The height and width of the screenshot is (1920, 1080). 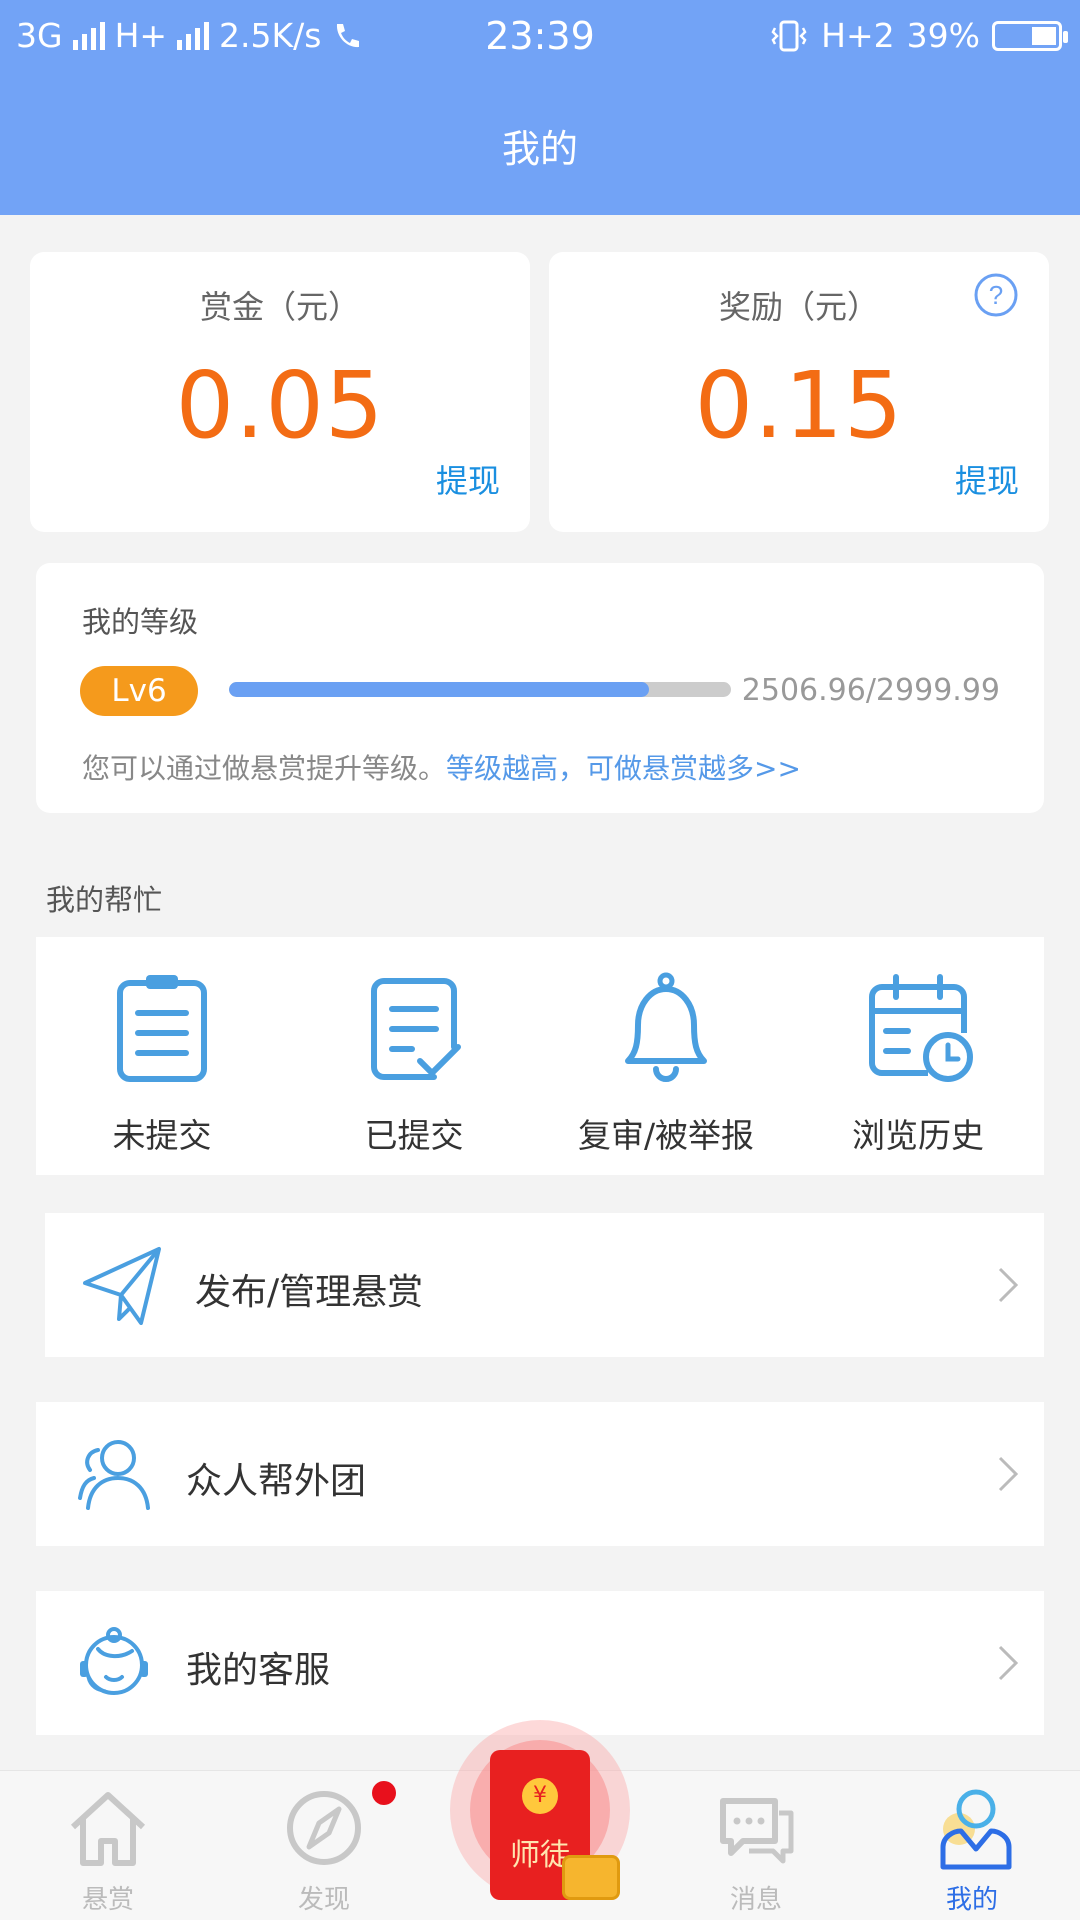 I want to click on tab-mine: 我的, so click(x=972, y=1845).